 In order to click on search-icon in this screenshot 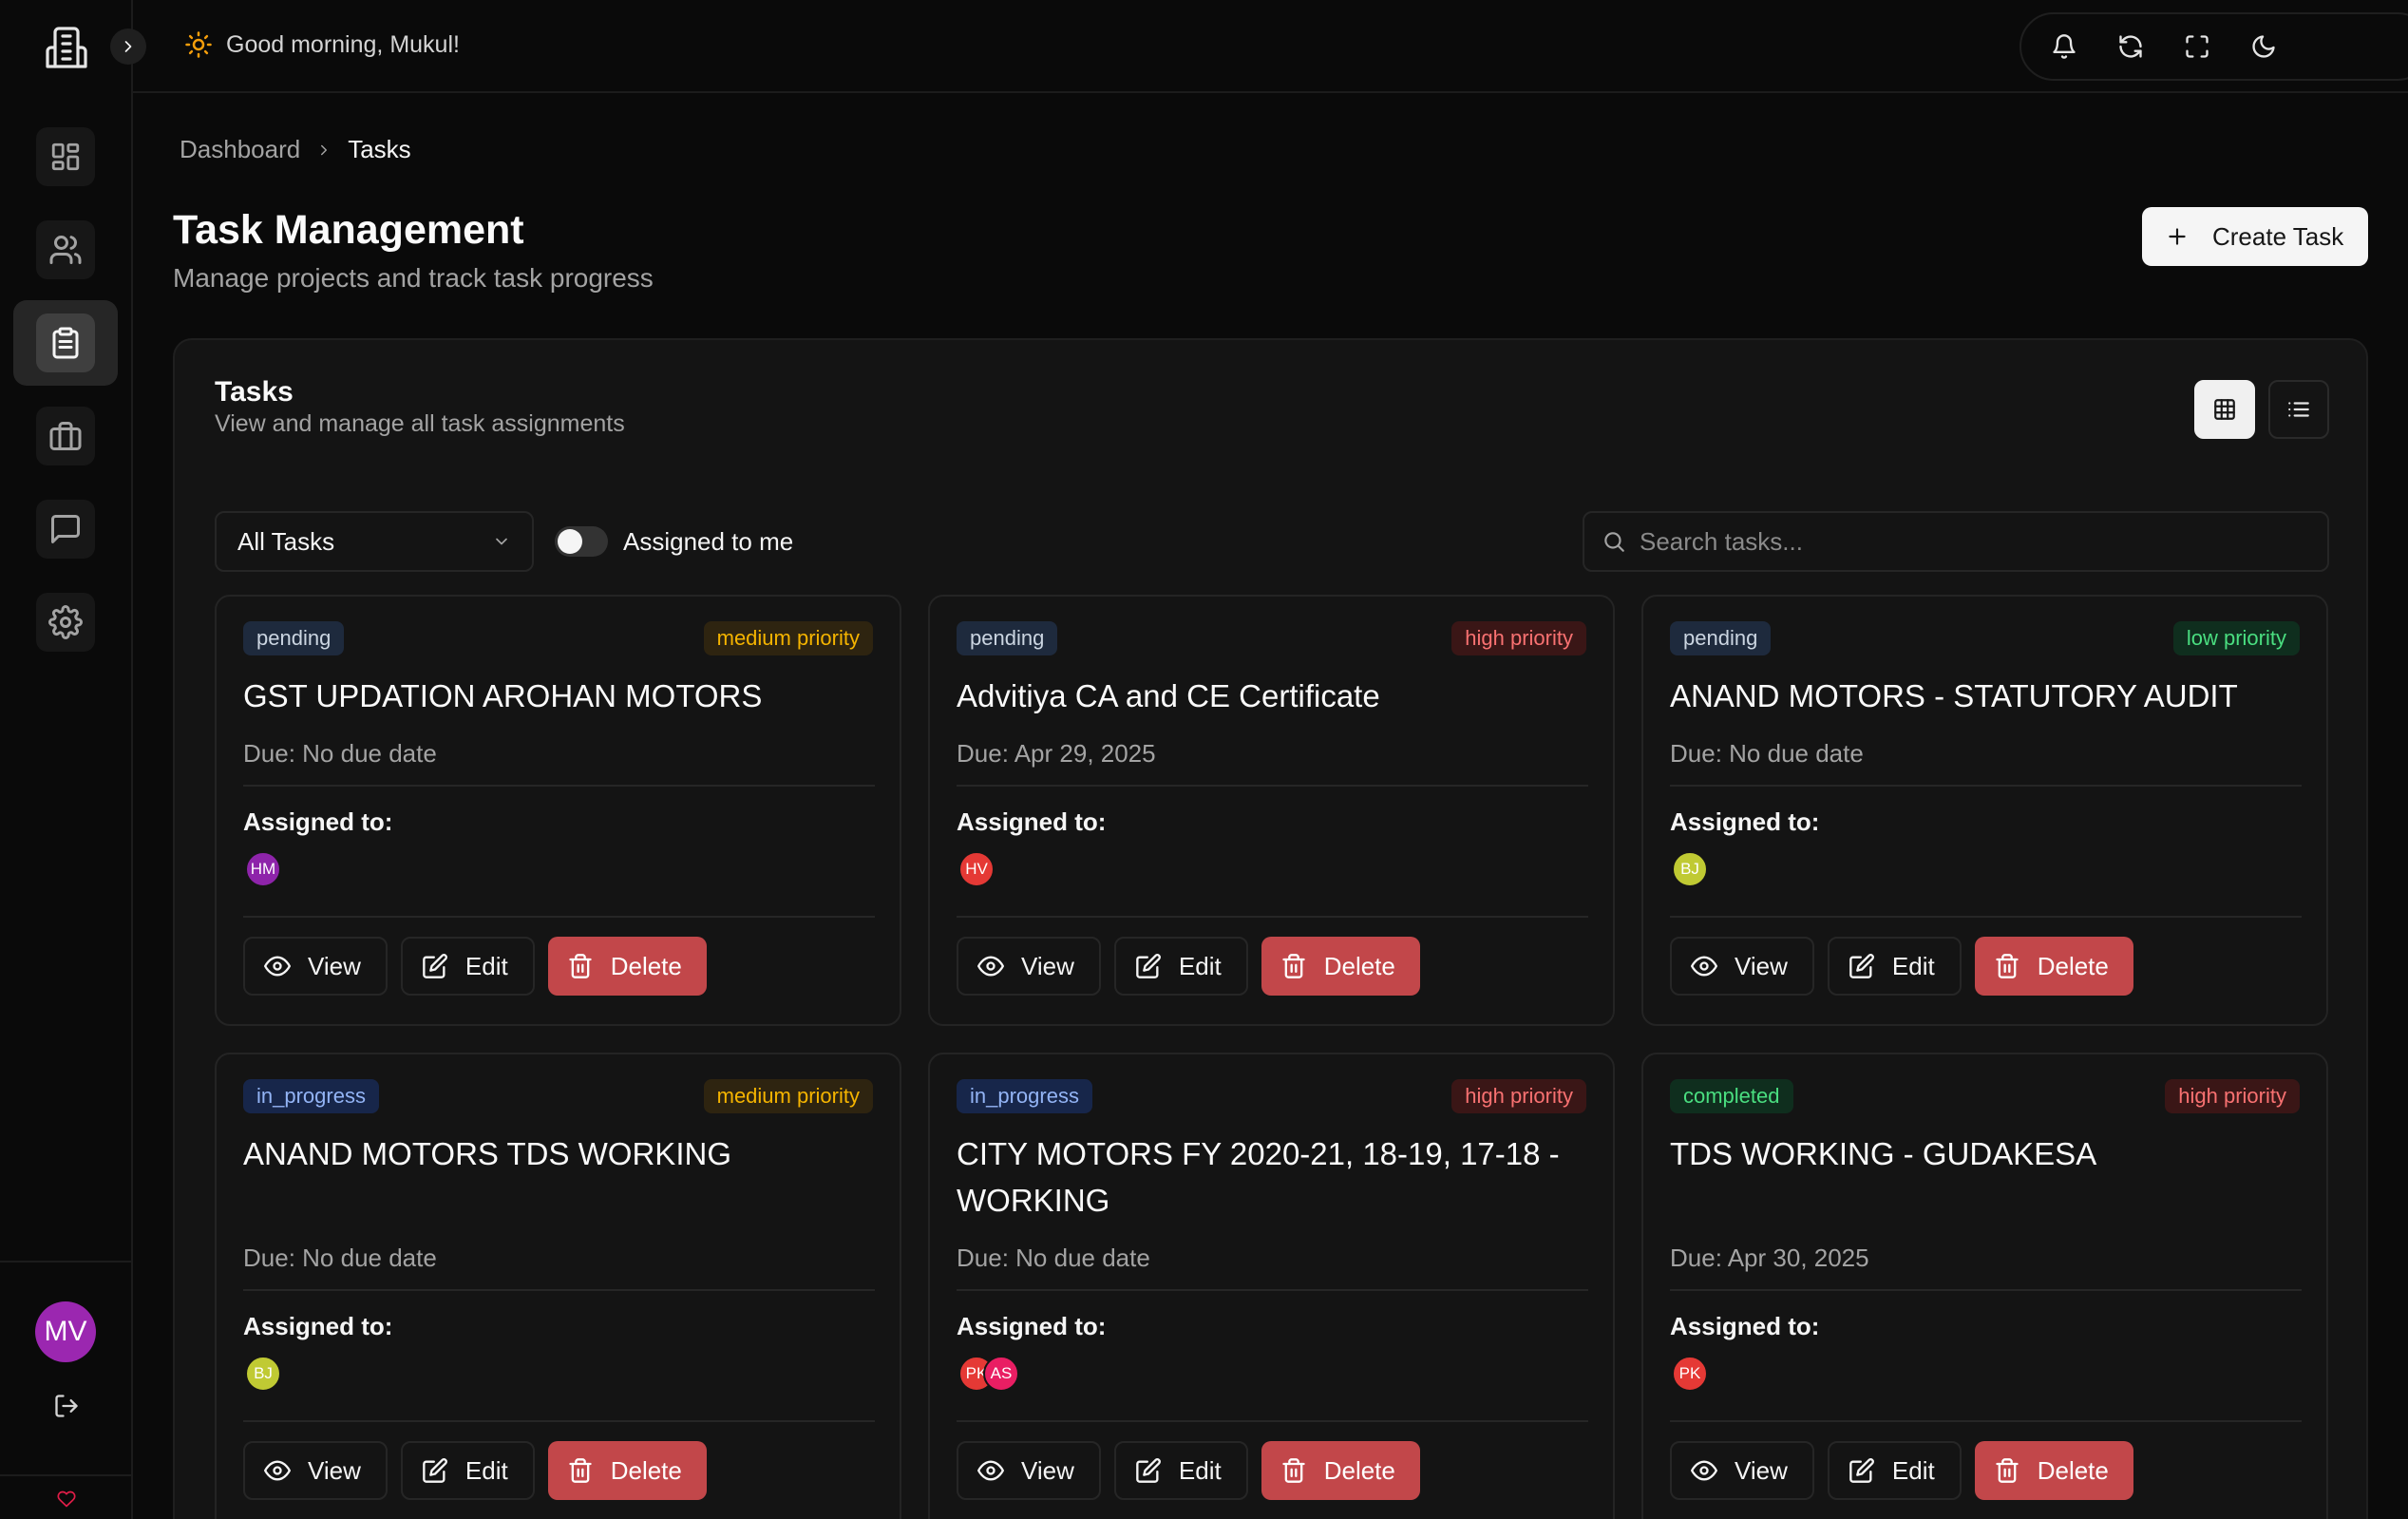, I will do `click(1614, 541)`.